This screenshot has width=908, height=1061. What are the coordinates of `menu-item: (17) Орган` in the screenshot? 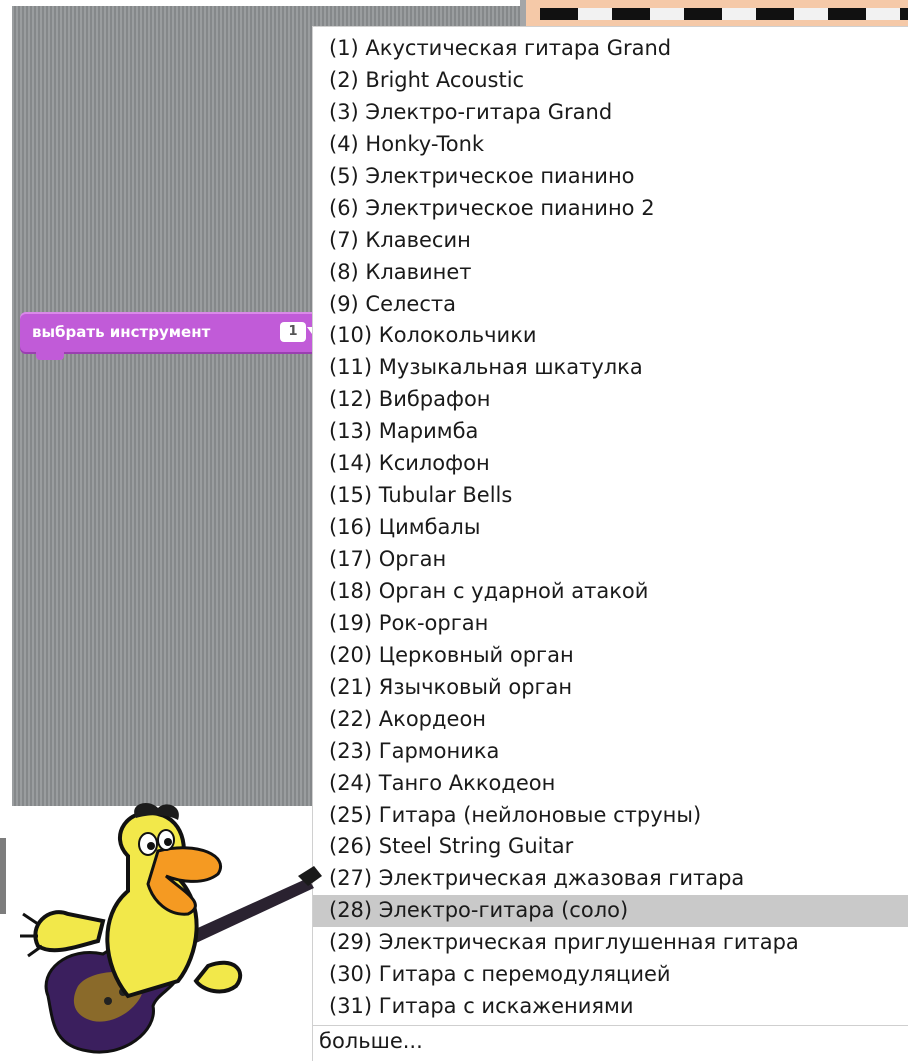 It's located at (610, 560).